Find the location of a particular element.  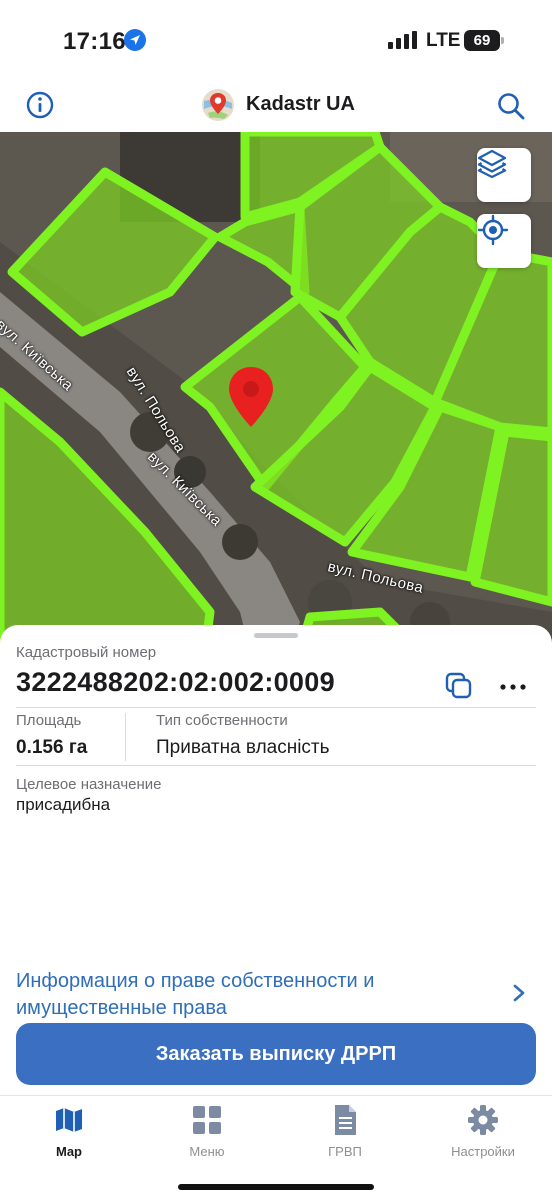

ownership-label: Тип собственности is located at coordinates (222, 720).